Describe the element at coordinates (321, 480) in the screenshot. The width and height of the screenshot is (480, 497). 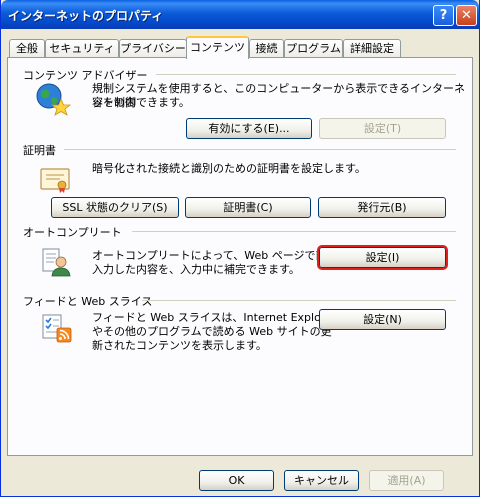
I see `cancel-button: キャンセル` at that location.